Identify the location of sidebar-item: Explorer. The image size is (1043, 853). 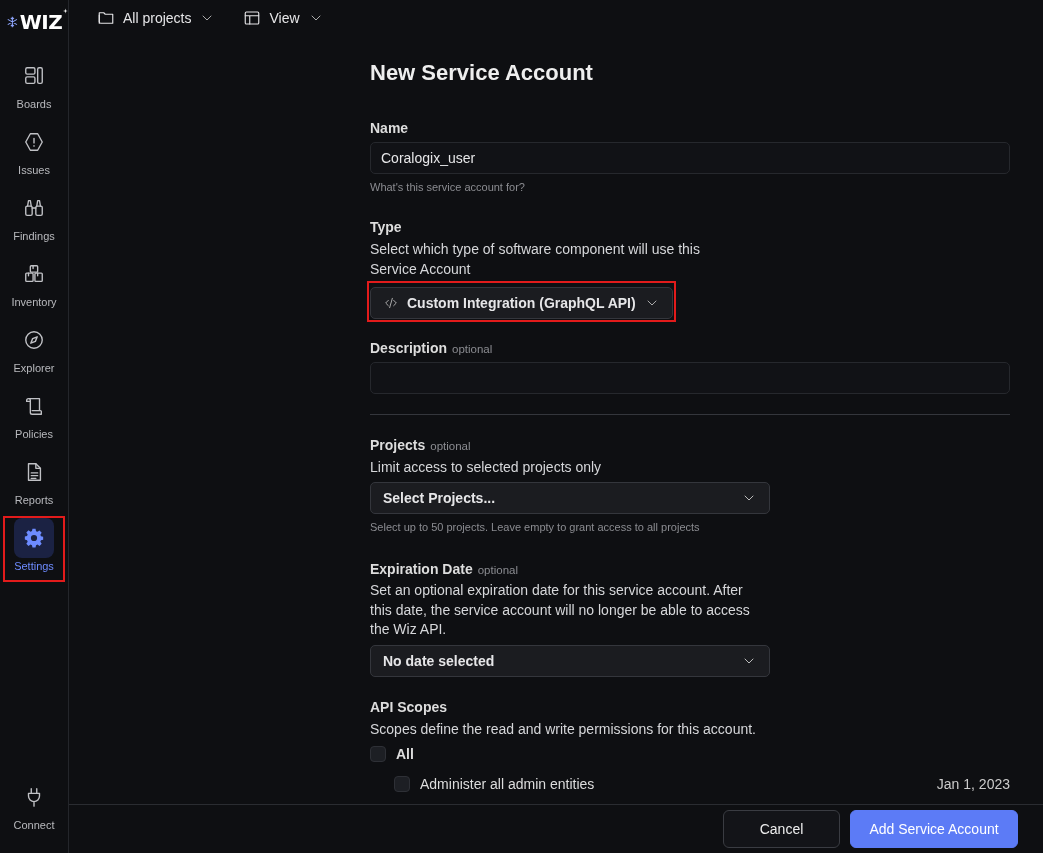
(34, 351).